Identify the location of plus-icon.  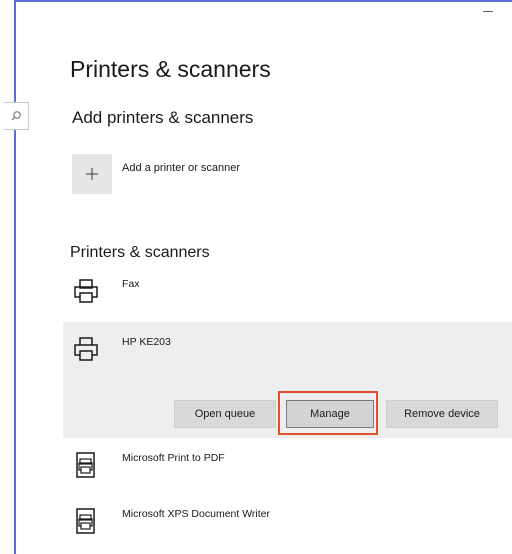
(92, 174).